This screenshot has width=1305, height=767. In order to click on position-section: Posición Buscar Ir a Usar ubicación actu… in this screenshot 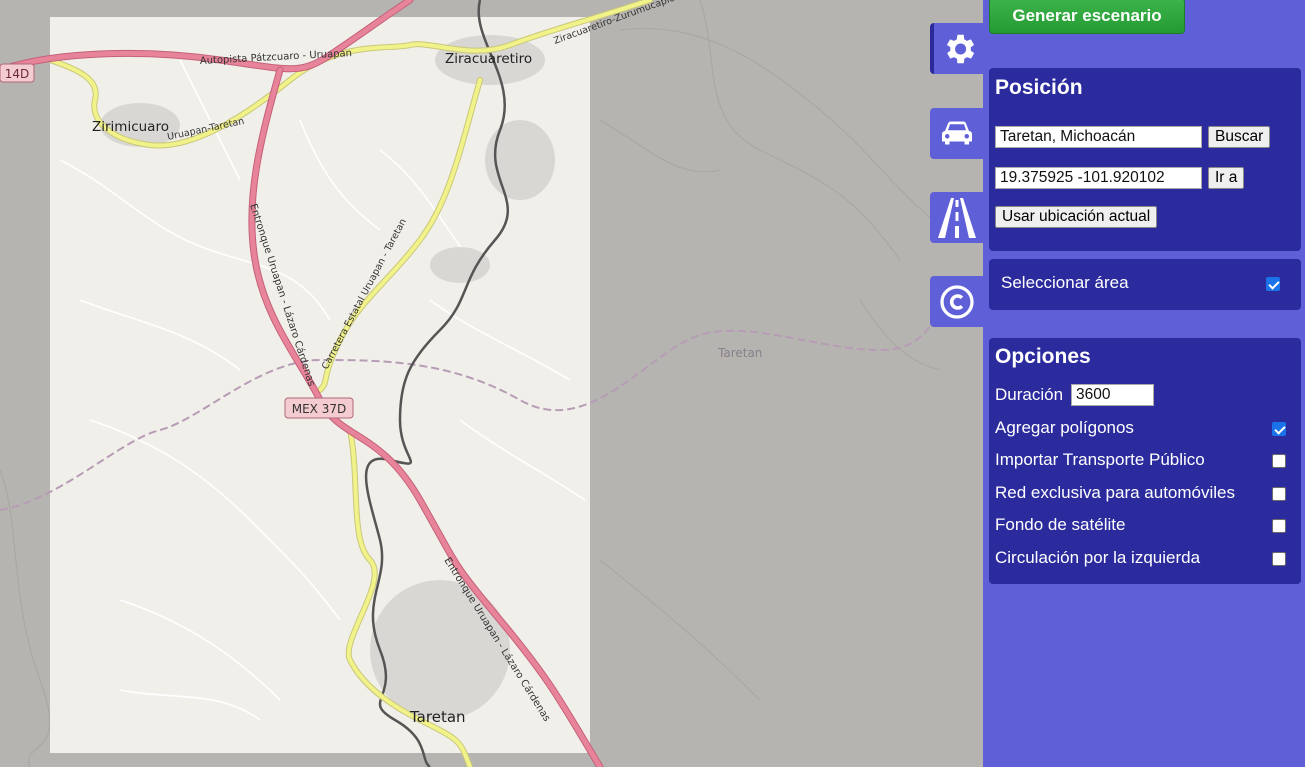, I will do `click(1145, 159)`.